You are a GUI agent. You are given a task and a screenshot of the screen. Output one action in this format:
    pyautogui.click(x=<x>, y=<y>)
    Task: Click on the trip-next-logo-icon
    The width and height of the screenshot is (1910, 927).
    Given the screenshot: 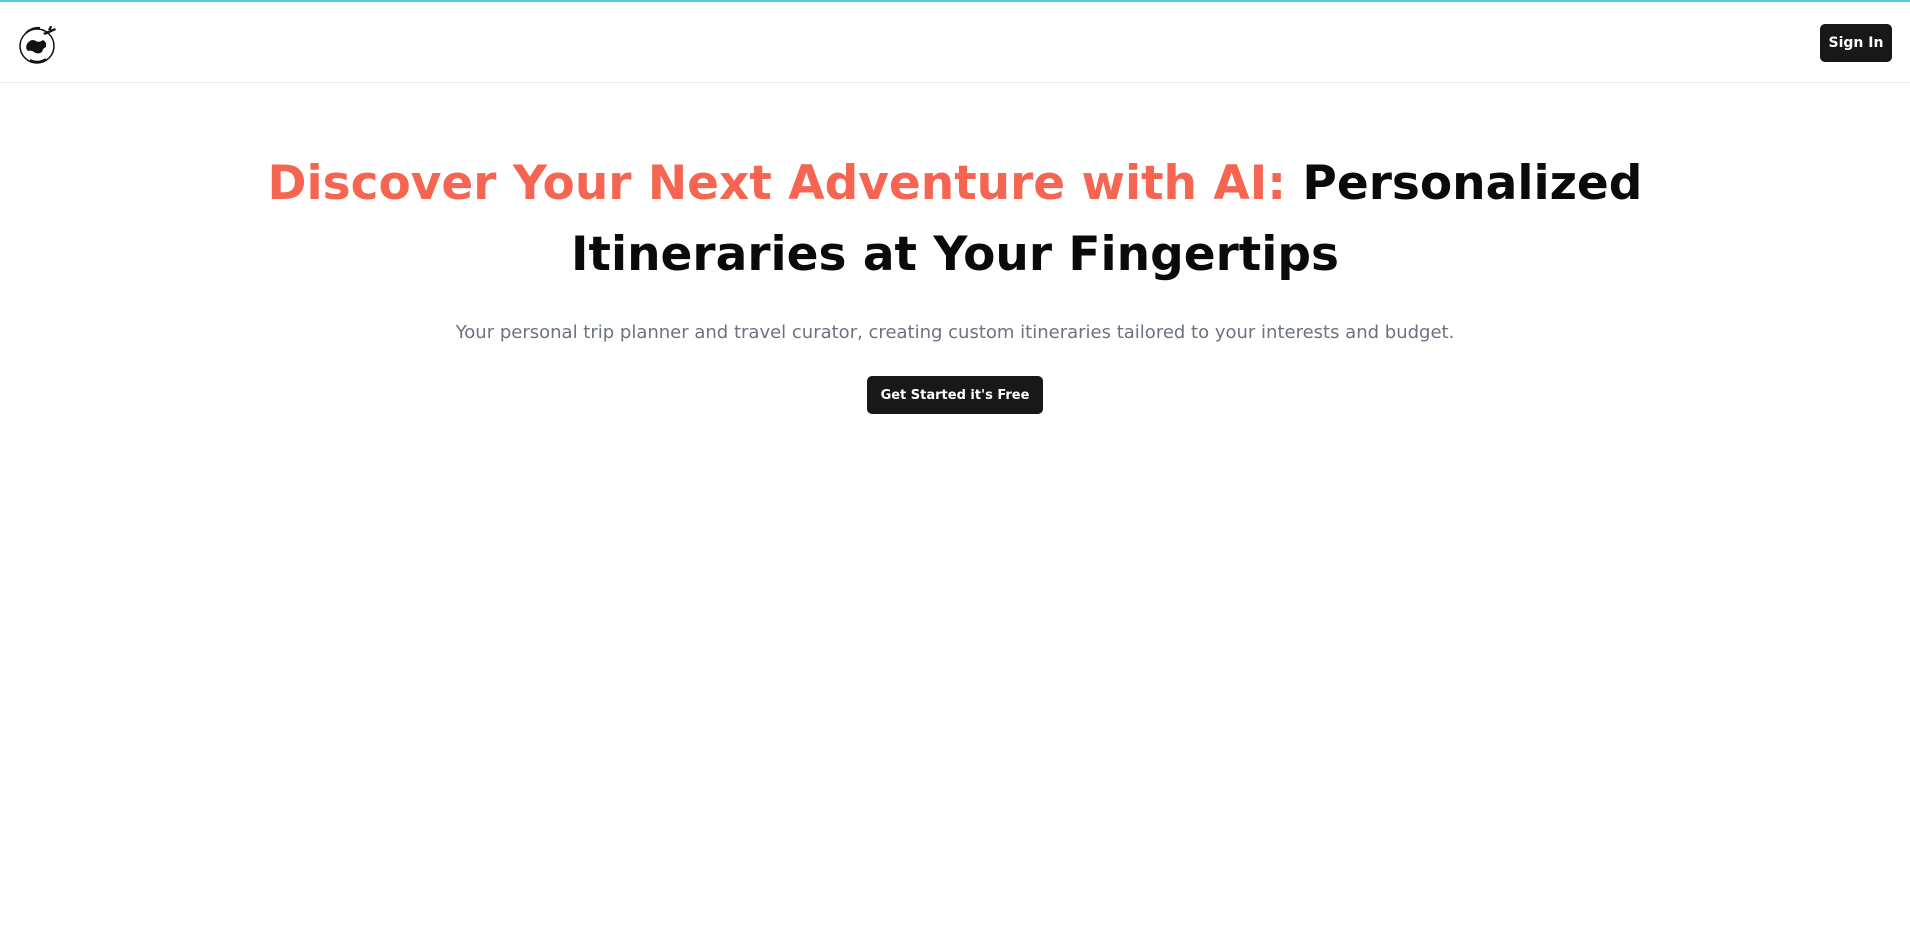 What is the action you would take?
    pyautogui.click(x=39, y=44)
    